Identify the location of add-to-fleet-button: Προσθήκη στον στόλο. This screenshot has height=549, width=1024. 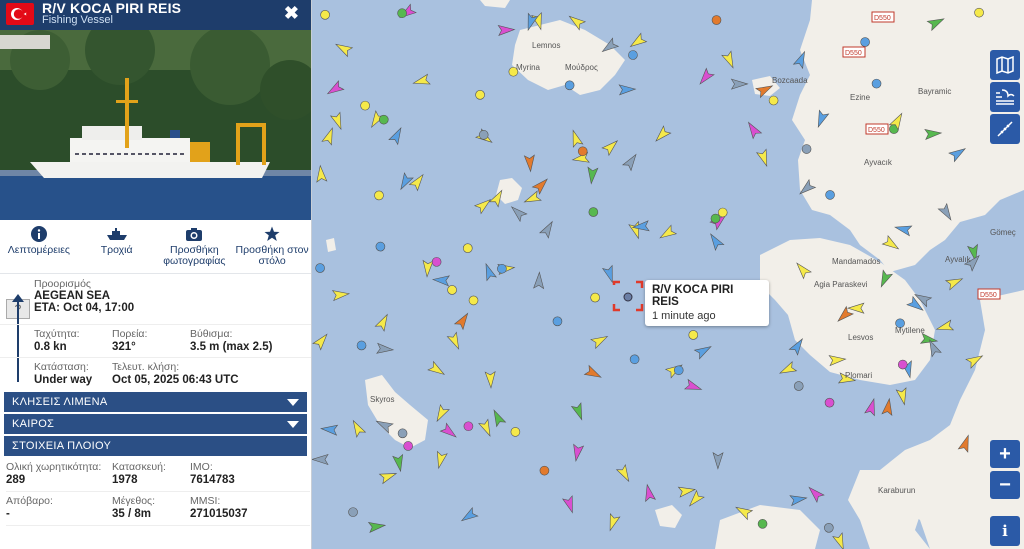
(272, 248).